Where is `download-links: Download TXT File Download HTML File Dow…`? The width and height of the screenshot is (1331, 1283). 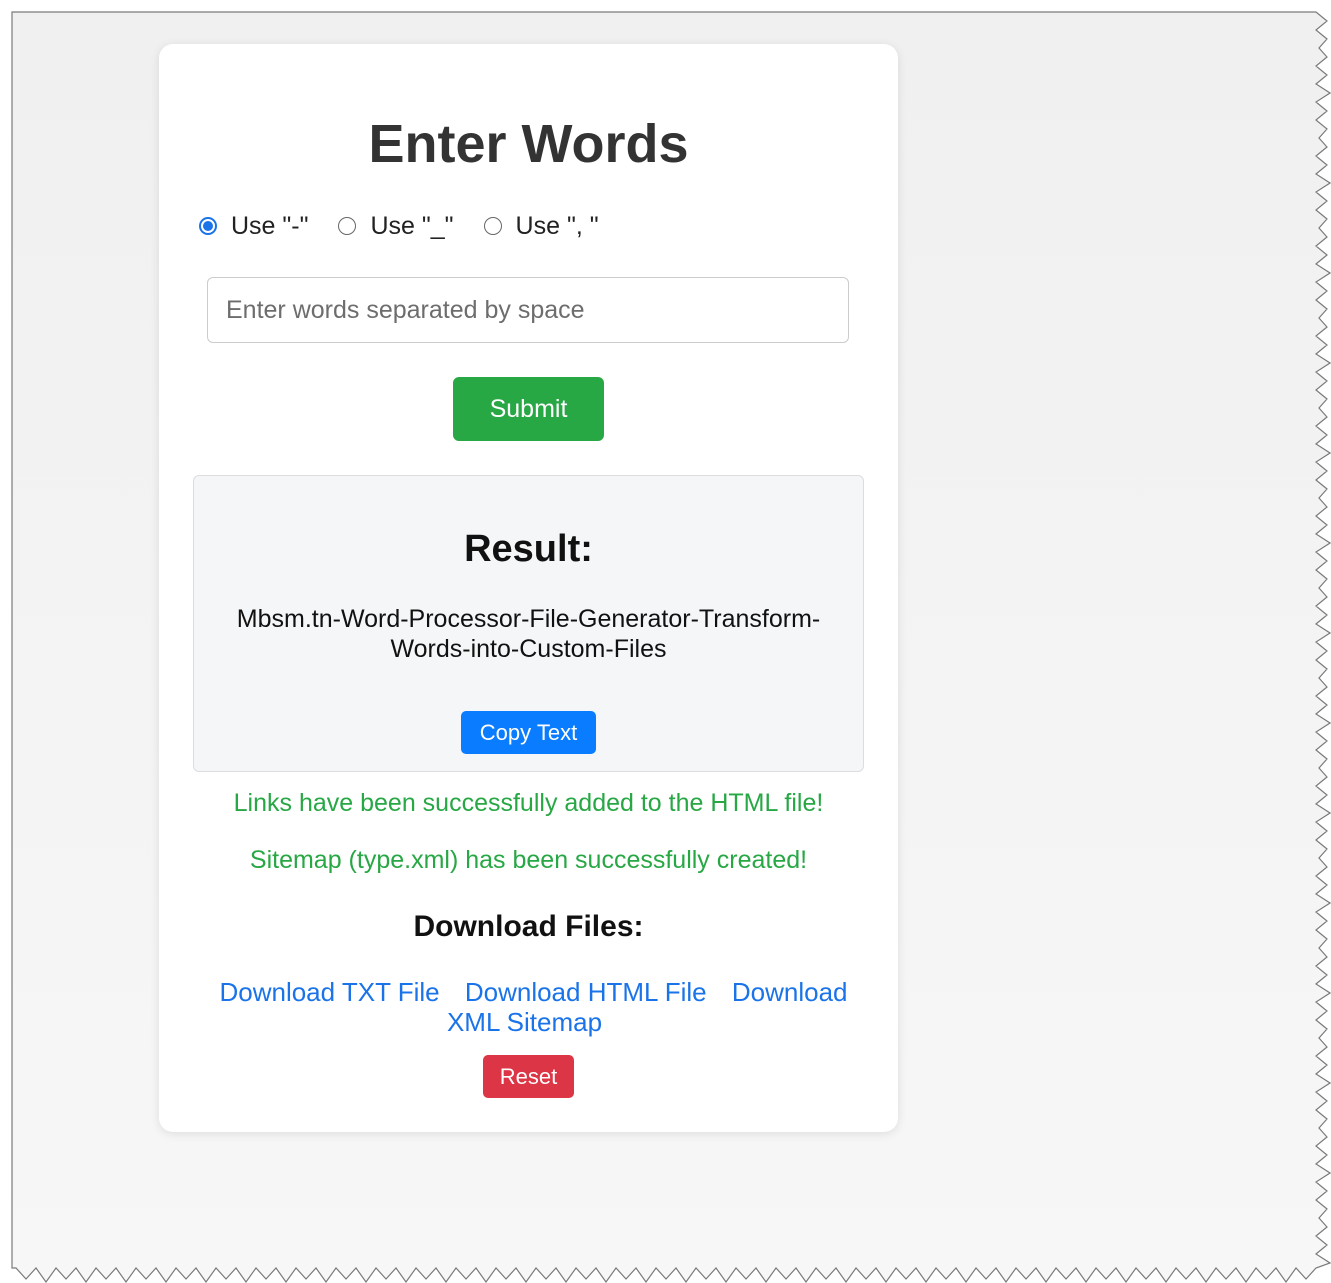 download-links: Download TXT File Download HTML File Dow… is located at coordinates (529, 1007).